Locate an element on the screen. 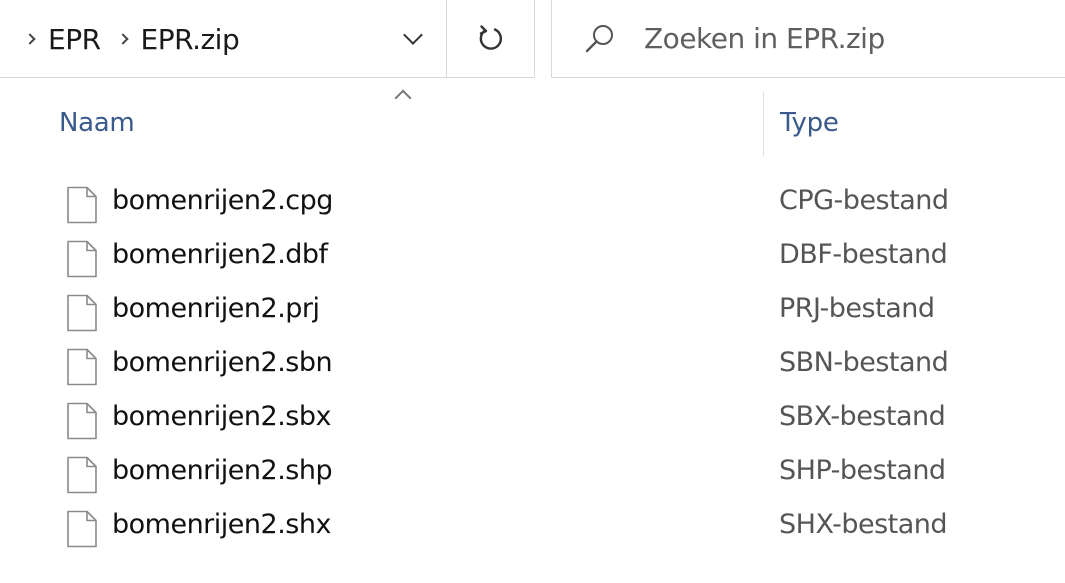 Image resolution: width=1065 pixels, height=583 pixels. file-row: bomenrijen2.sbx SBX-bestand is located at coordinates (532, 419).